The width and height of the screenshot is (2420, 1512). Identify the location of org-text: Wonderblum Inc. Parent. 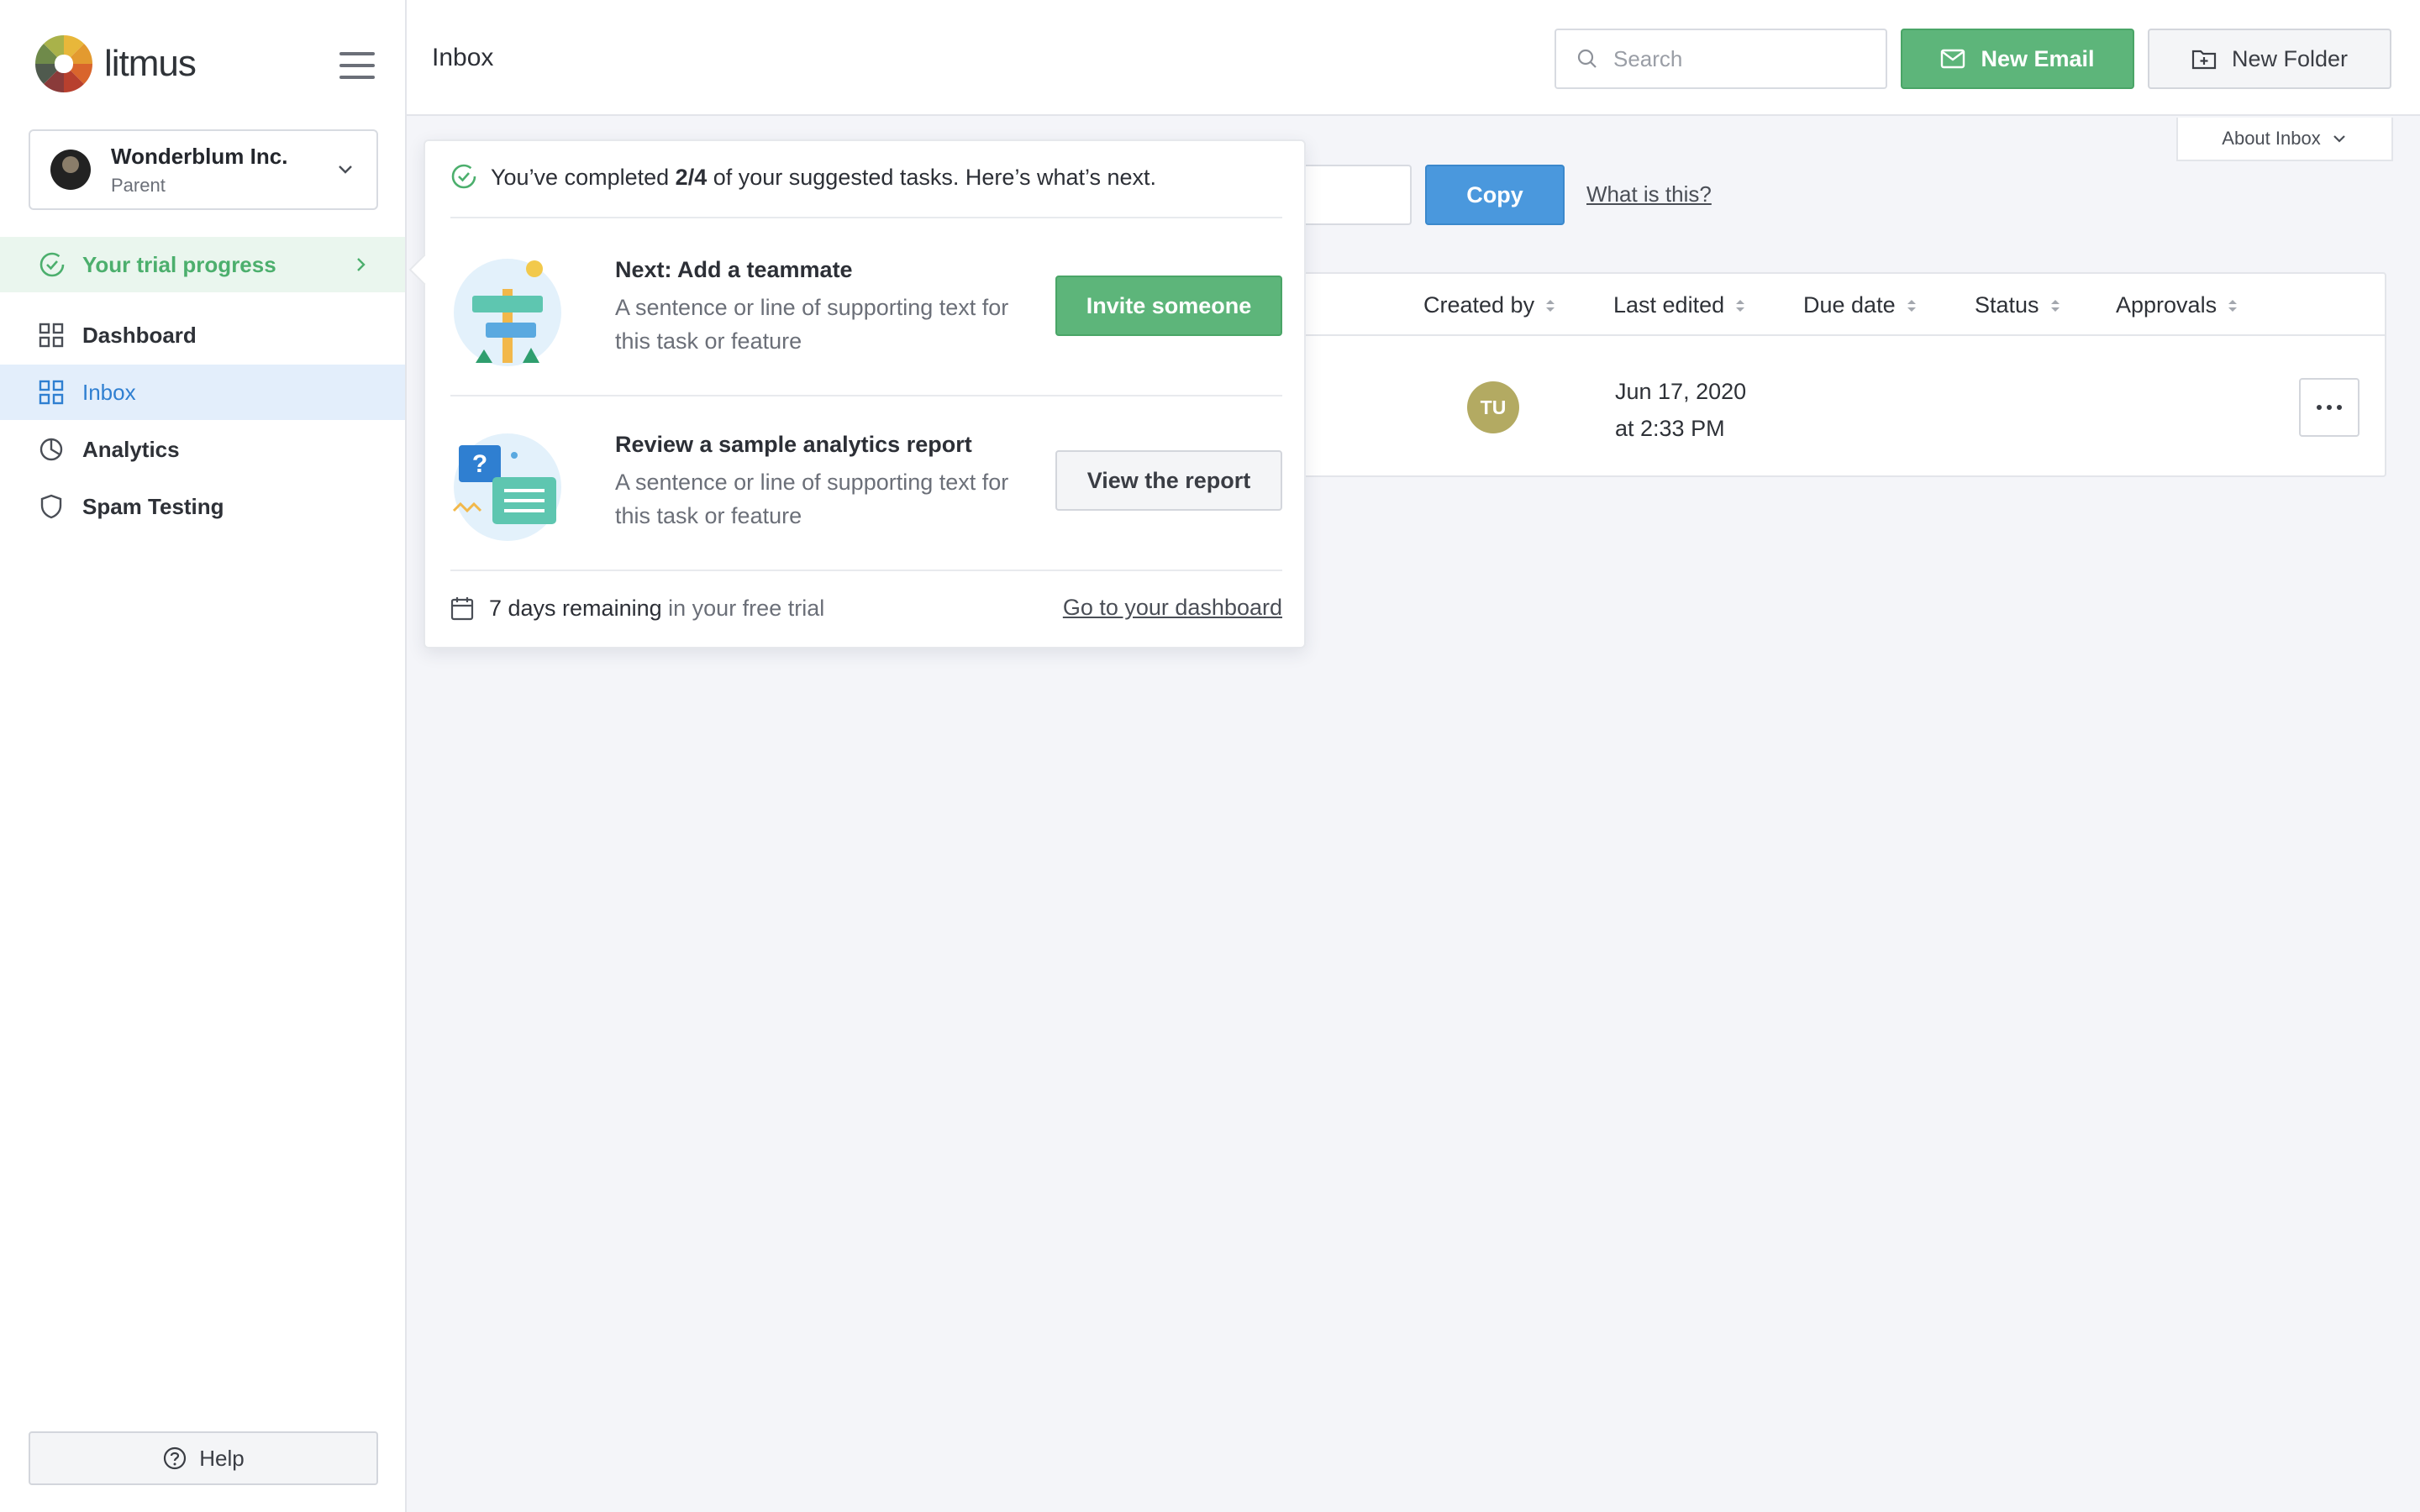
(199, 170).